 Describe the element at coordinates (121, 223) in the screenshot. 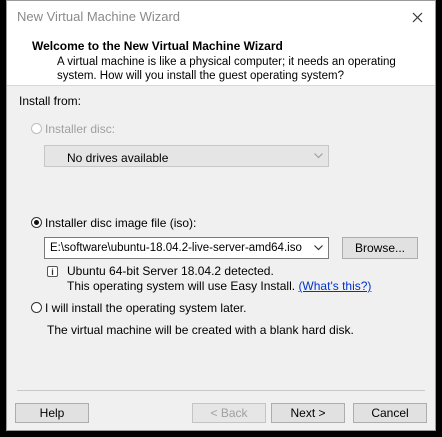

I see `iso-label: Installer disc image file (iso):` at that location.